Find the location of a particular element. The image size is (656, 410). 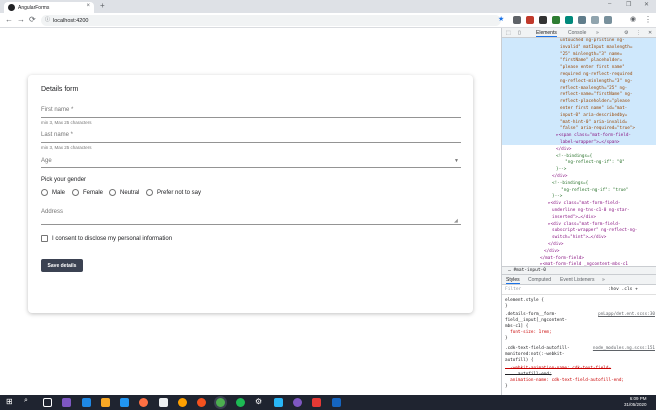

maximize-button: ❐ is located at coordinates (628, 4).